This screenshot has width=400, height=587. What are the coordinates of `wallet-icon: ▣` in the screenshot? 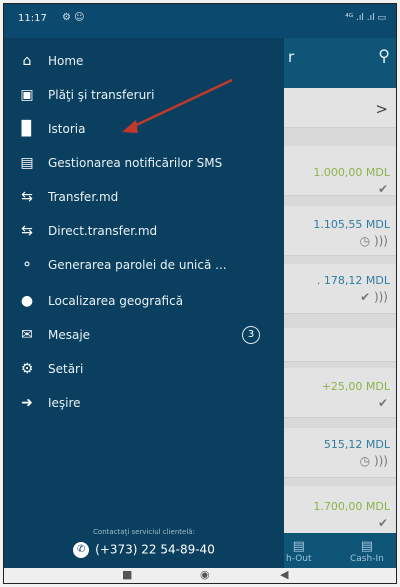 It's located at (27, 95).